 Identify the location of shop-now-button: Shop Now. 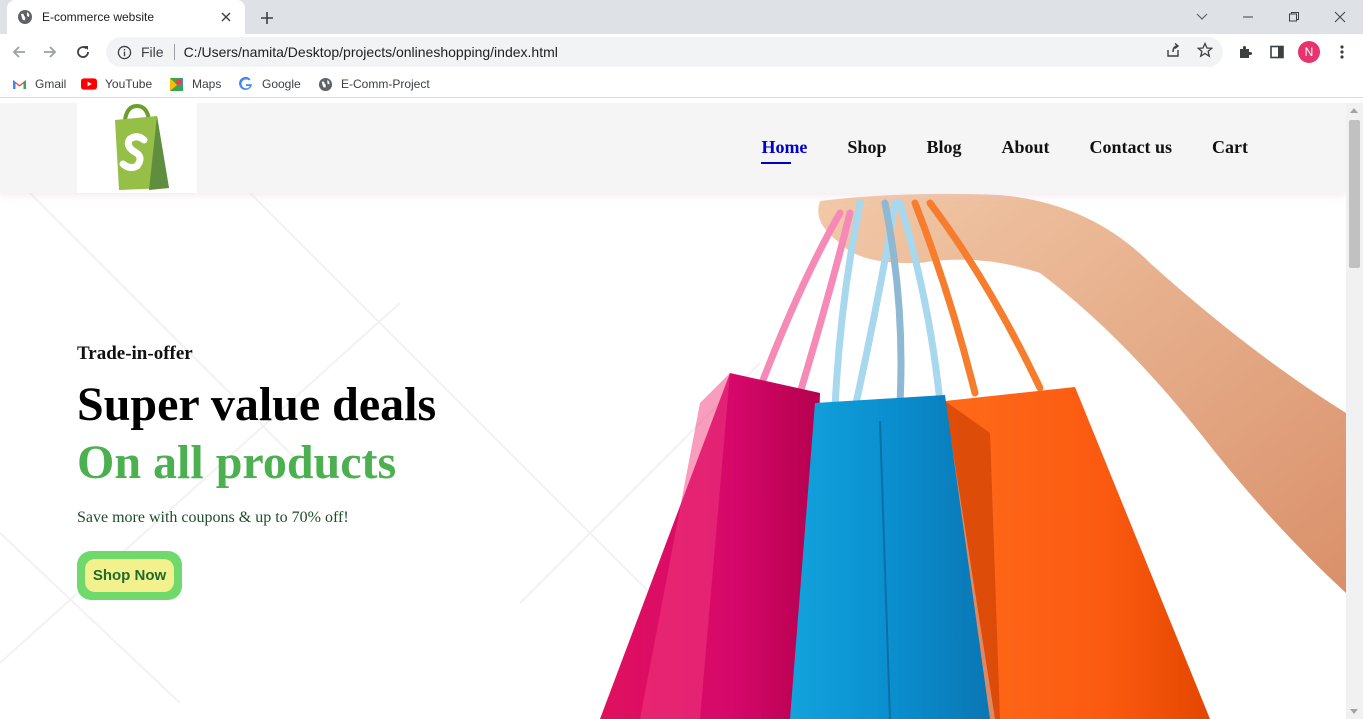
(129, 575).